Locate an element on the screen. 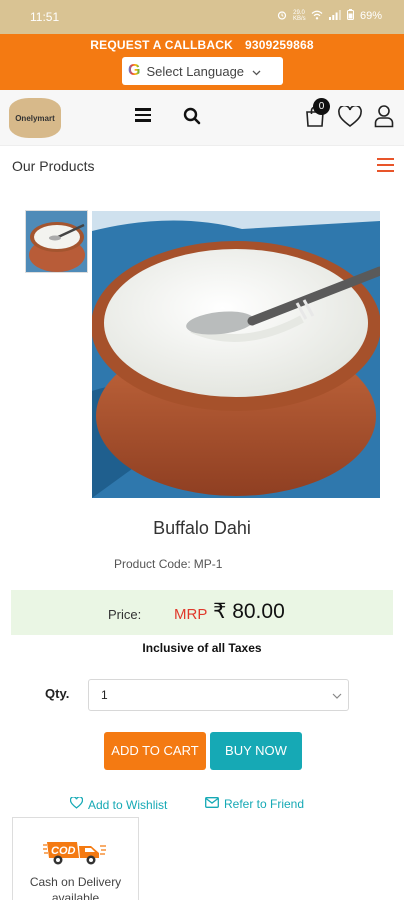 Image resolution: width=404 pixels, height=900 pixels. cod-badge-text: COD is located at coordinates (63, 851).